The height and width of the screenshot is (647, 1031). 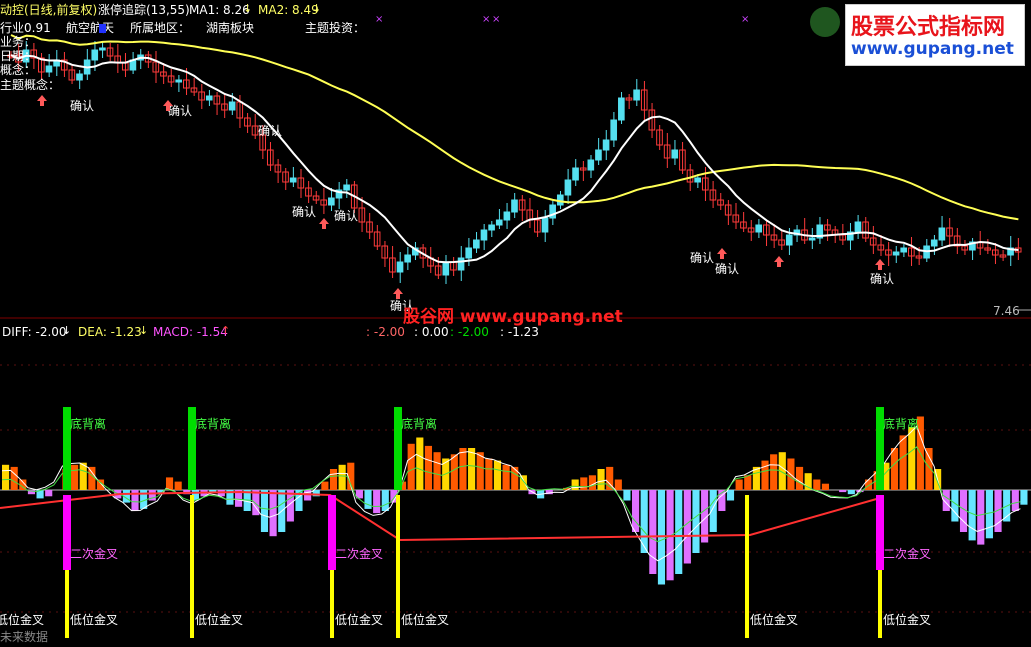 What do you see at coordinates (469, 332) in the screenshot?
I see `extra-value-3: : -2.00` at bounding box center [469, 332].